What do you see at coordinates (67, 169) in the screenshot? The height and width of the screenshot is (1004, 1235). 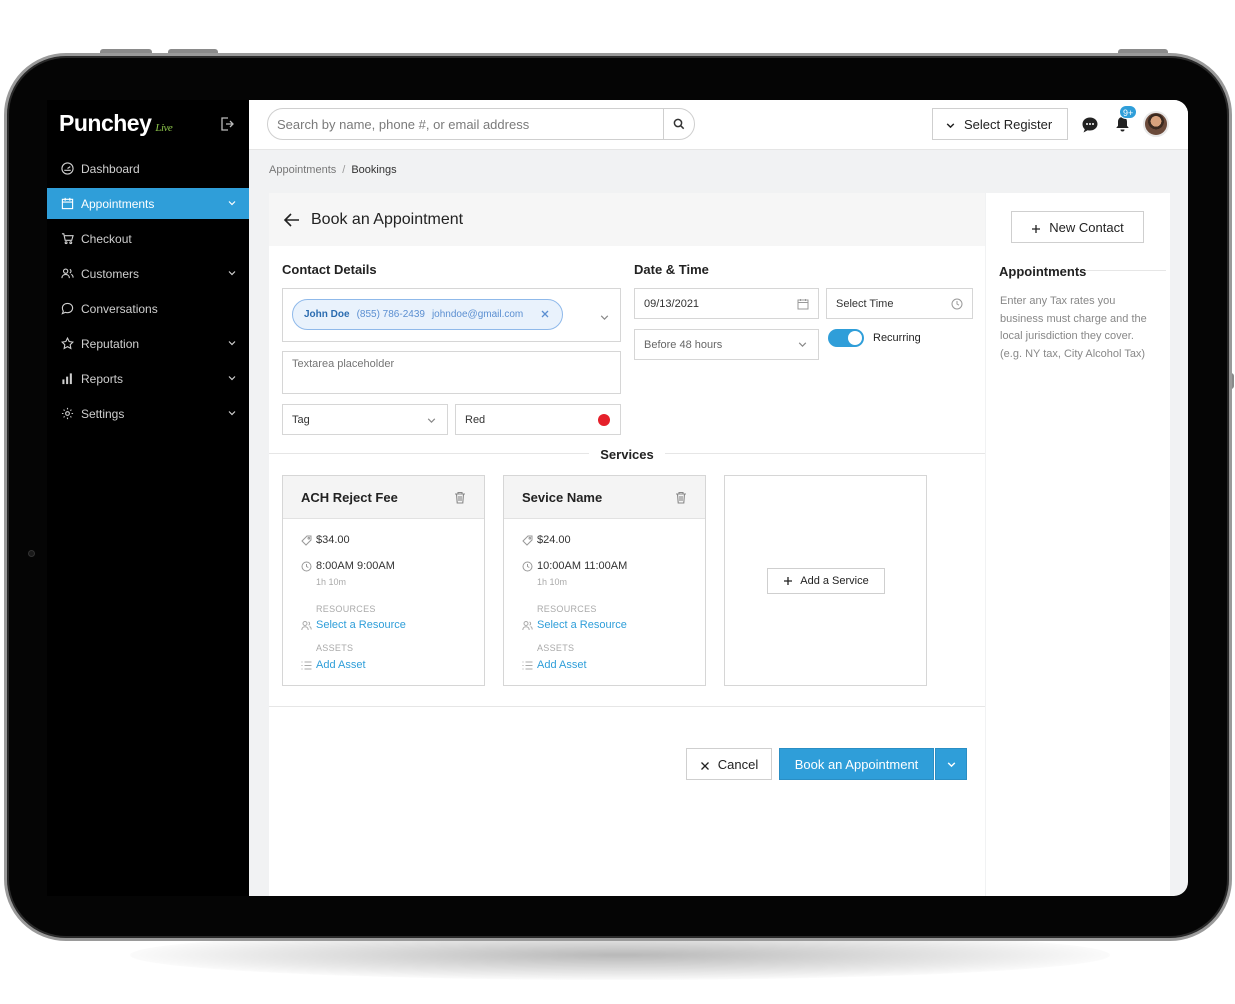 I see `dashboard-icon` at bounding box center [67, 169].